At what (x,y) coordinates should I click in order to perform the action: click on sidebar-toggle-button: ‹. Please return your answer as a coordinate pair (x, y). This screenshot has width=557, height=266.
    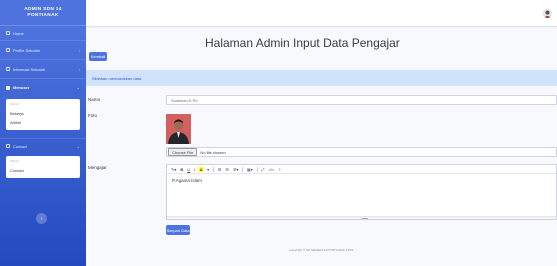
    Looking at the image, I should click on (41, 218).